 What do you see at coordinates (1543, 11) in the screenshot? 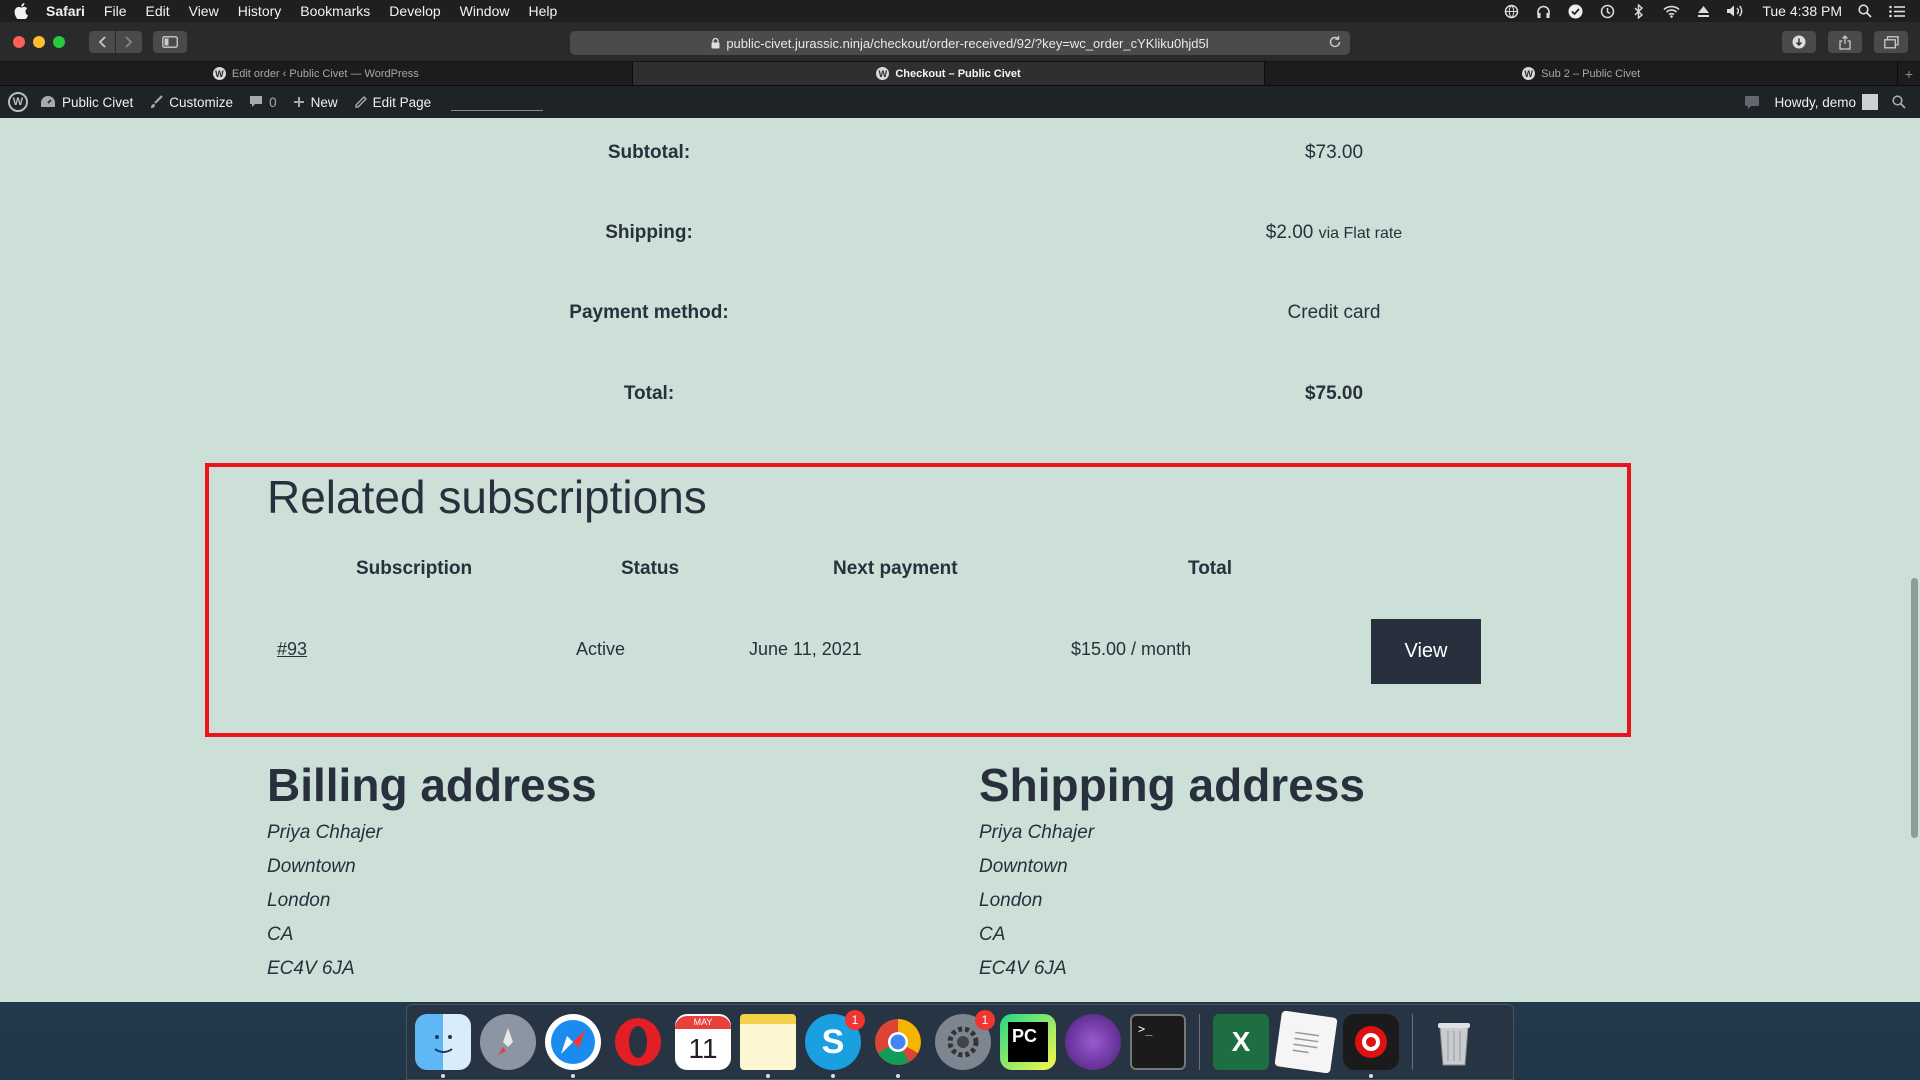
I see `headphones-icon` at bounding box center [1543, 11].